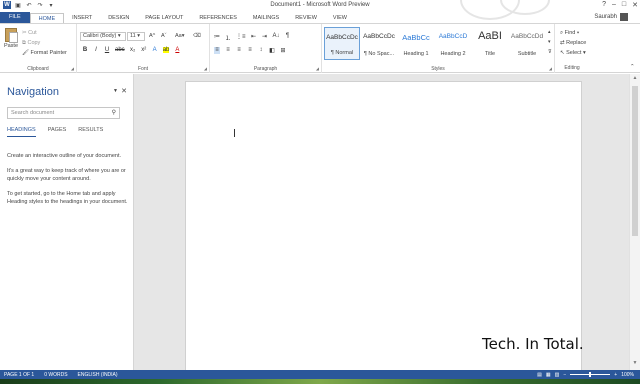 The height and width of the screenshot is (384, 640). I want to click on italic-button: I, so click(96, 50).